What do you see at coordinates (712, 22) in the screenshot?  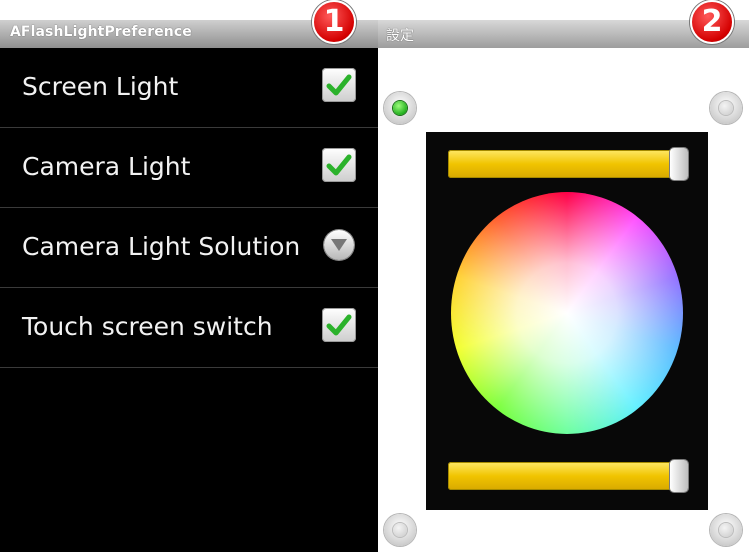 I see `callout-badge-2: 2` at bounding box center [712, 22].